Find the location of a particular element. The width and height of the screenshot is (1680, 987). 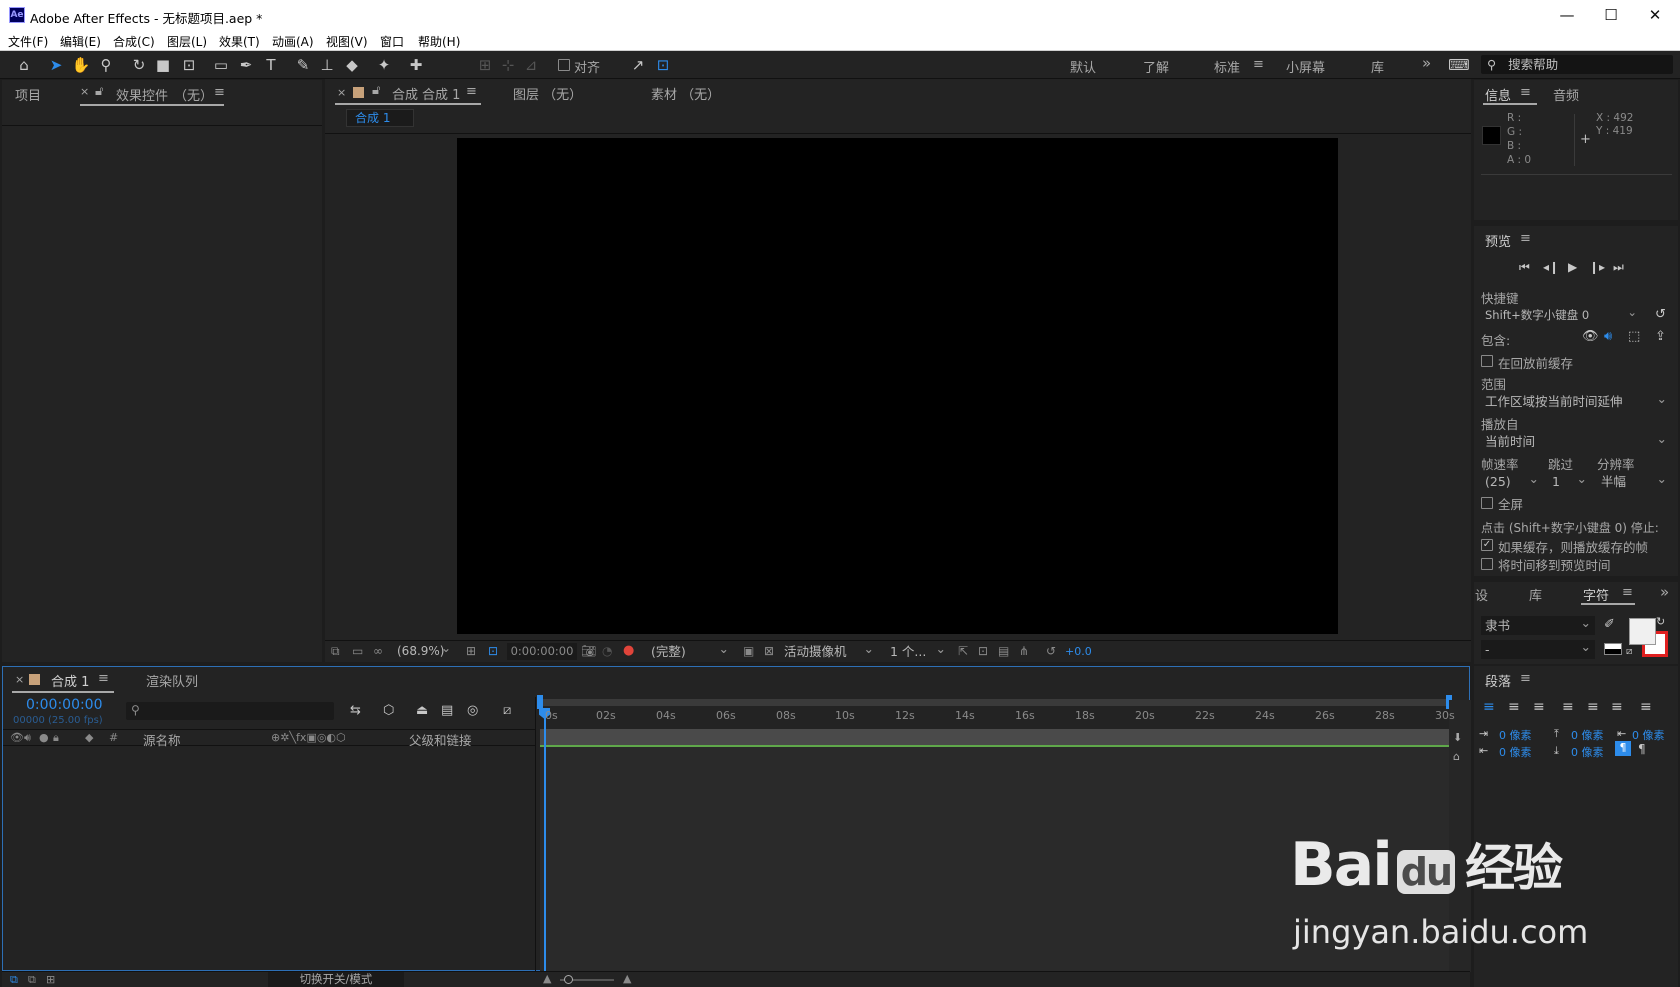

layer-search-input: ⚲ is located at coordinates (230, 711).